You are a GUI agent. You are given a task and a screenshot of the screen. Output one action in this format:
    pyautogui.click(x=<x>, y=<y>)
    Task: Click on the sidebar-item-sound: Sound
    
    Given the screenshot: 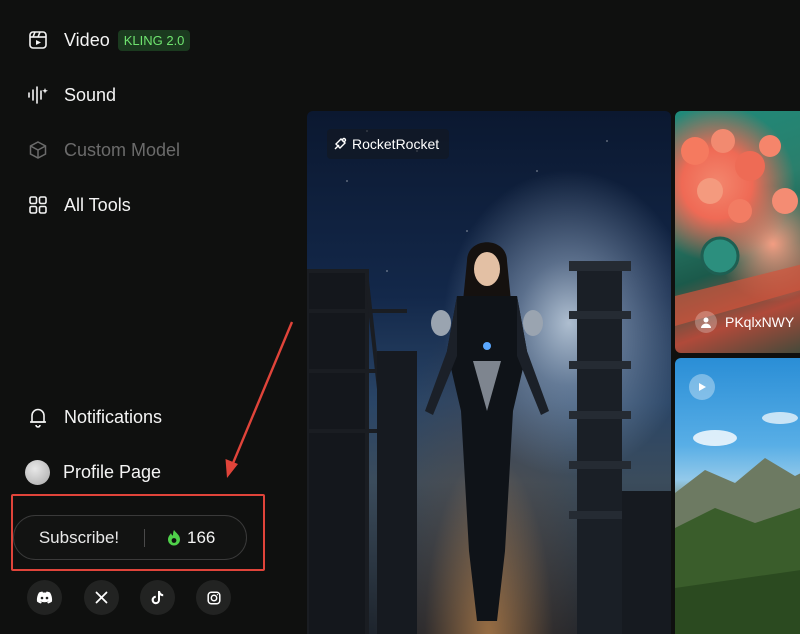 What is the action you would take?
    pyautogui.click(x=71, y=95)
    